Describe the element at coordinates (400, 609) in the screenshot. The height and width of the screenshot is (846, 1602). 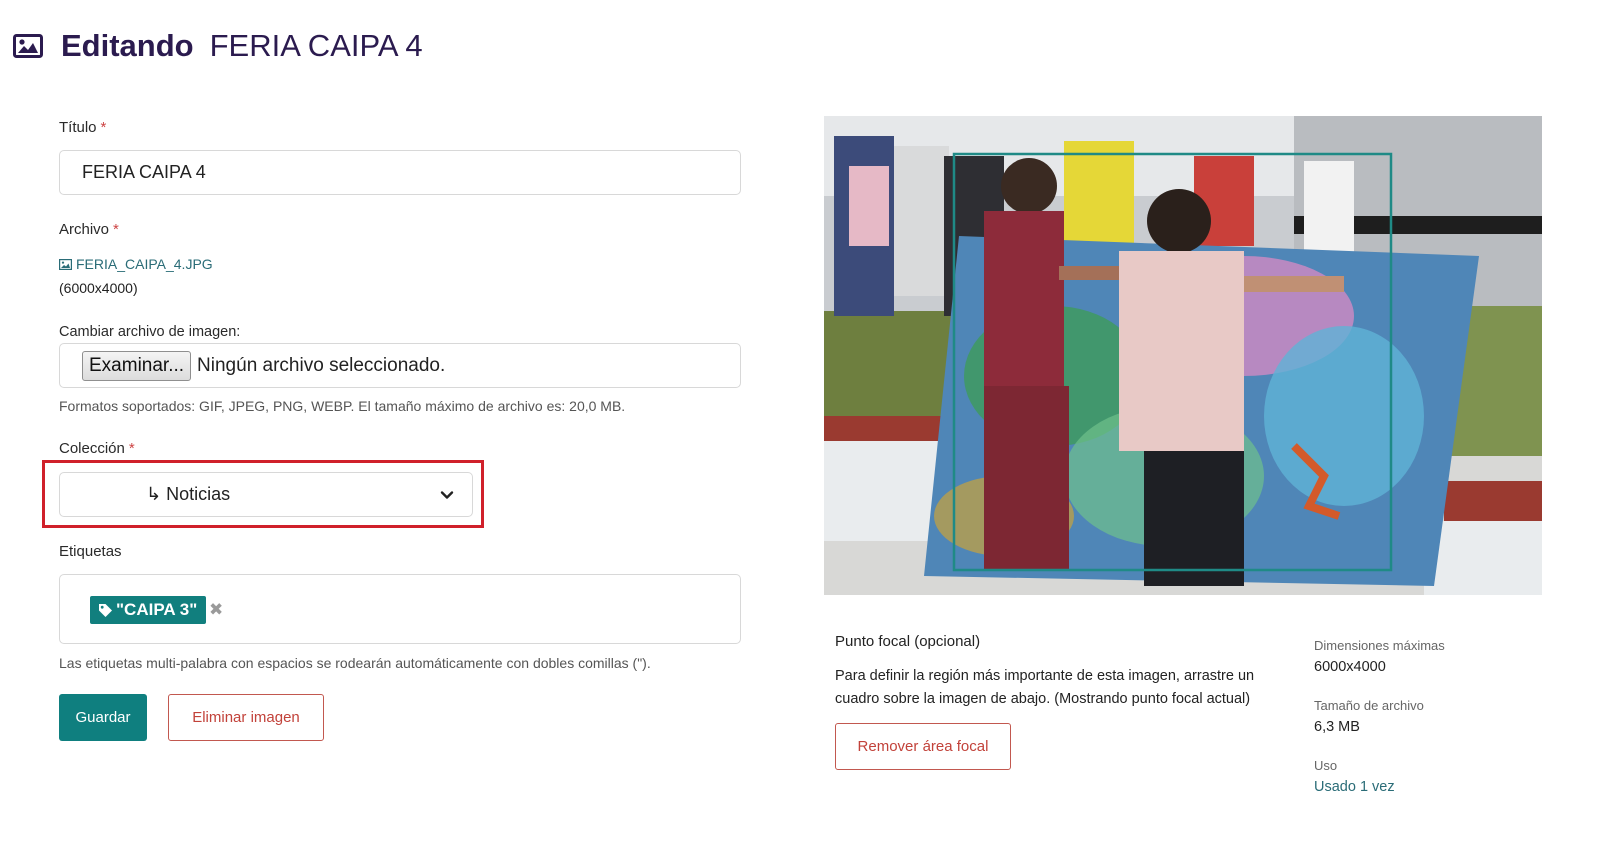
I see `tags-input: "CAIPA 3" ✖` at that location.